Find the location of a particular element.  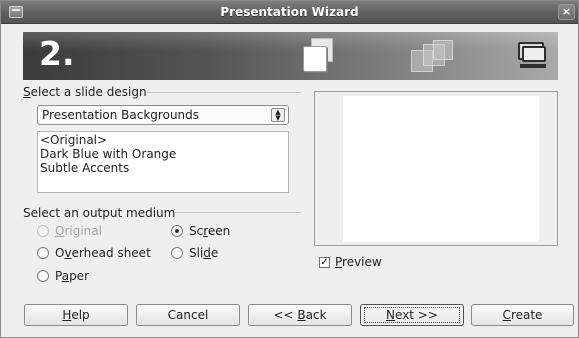

next-button: Next >> is located at coordinates (412, 315).